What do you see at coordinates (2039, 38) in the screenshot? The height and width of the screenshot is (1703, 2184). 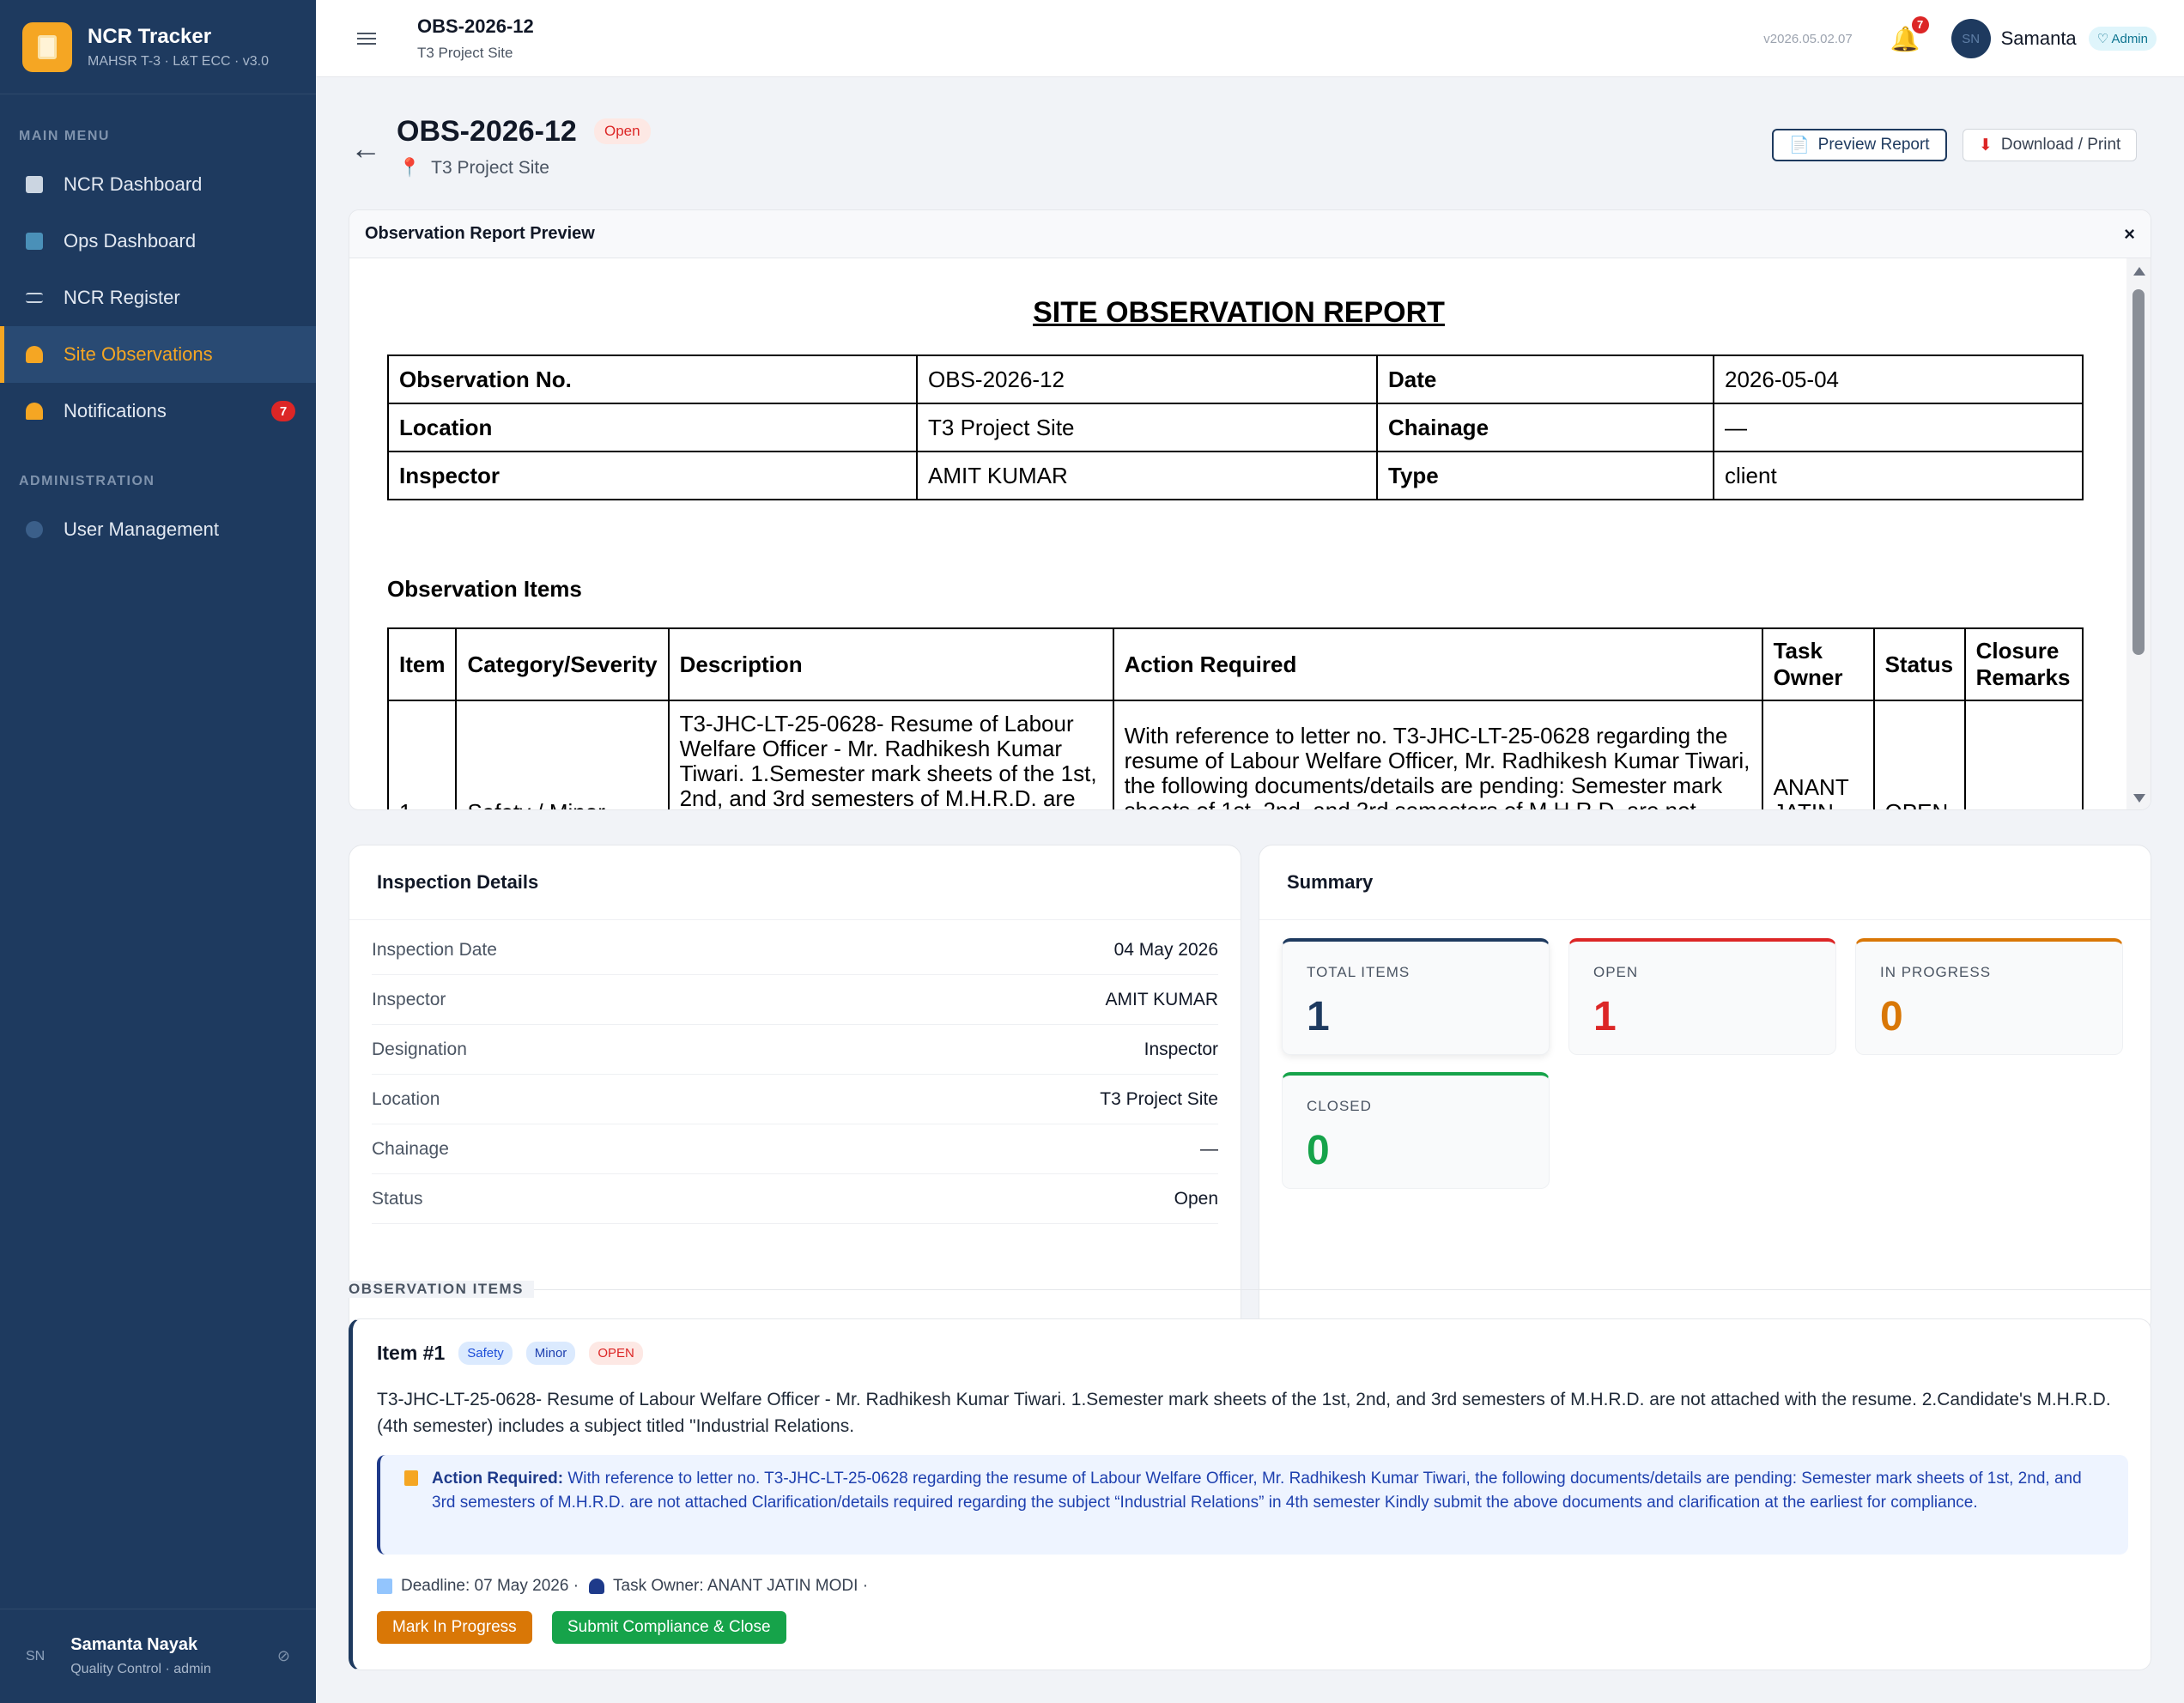 I see `user-name: Samanta` at bounding box center [2039, 38].